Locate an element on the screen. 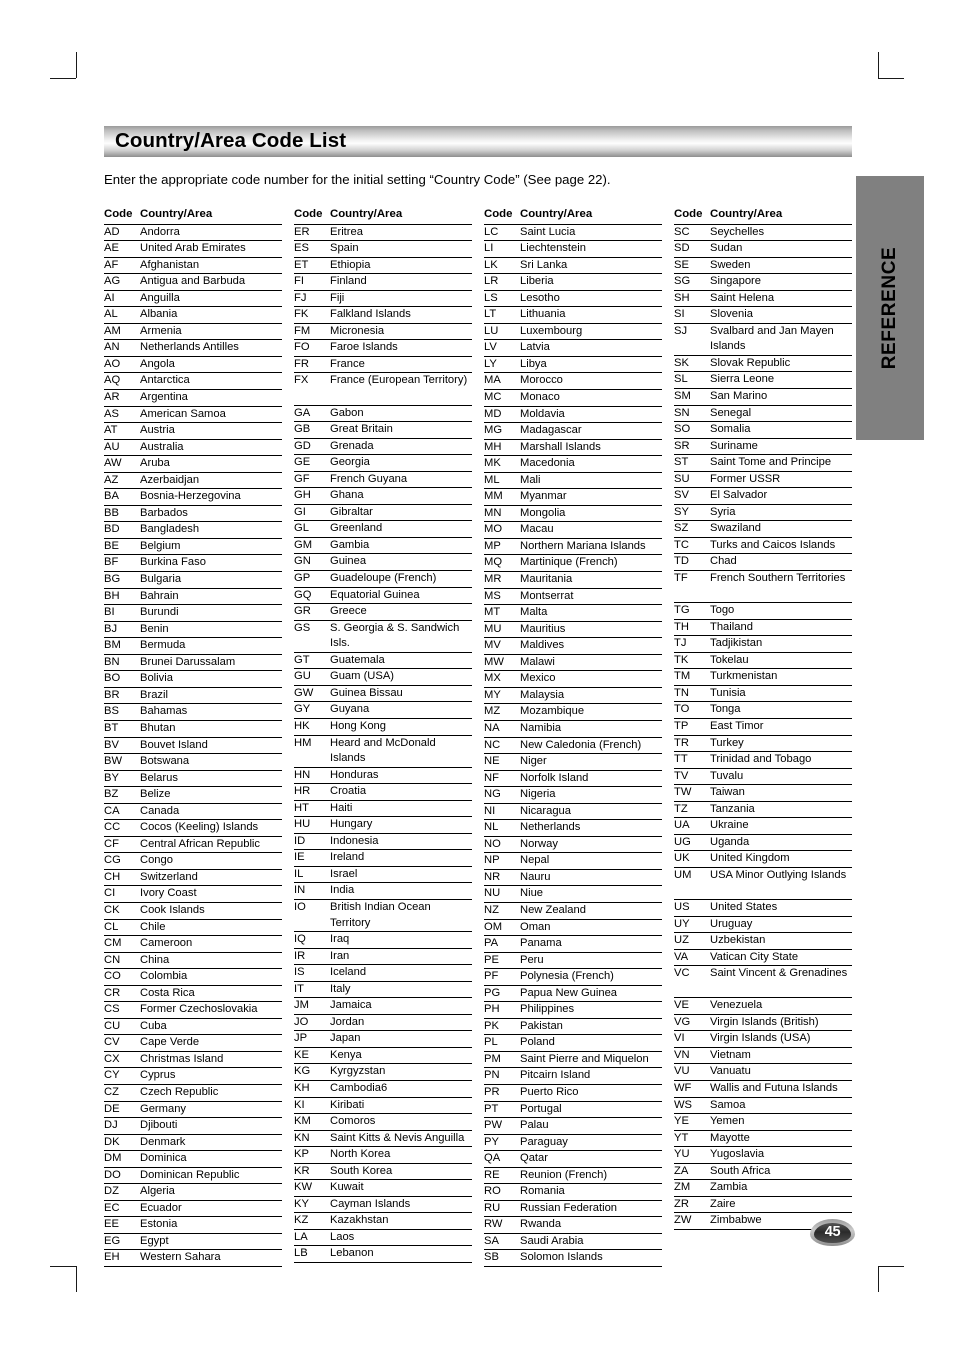 The image size is (954, 1351). table-row: GD Grenada is located at coordinates (383, 447).